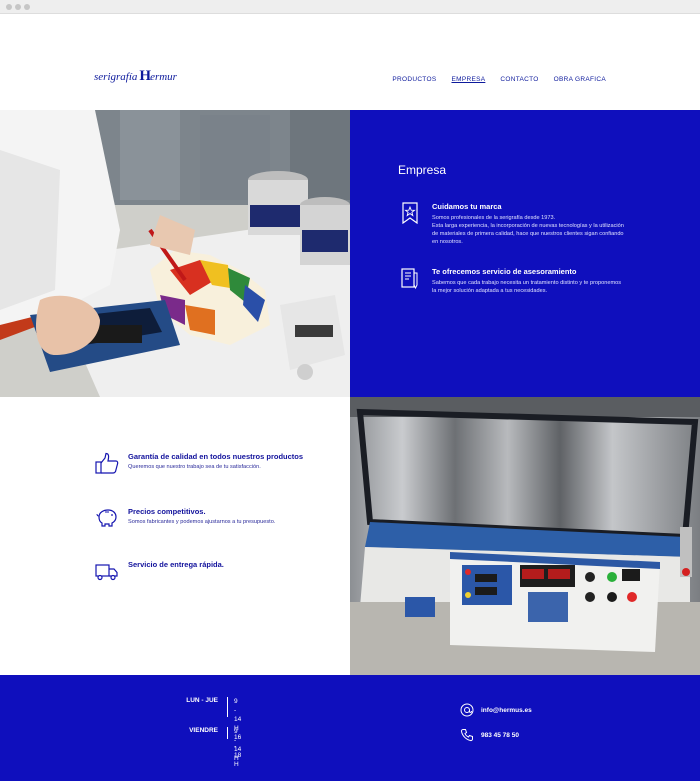 This screenshot has width=700, height=781. What do you see at coordinates (167, 511) in the screenshot?
I see `benefit-title: Precios competitivos.` at bounding box center [167, 511].